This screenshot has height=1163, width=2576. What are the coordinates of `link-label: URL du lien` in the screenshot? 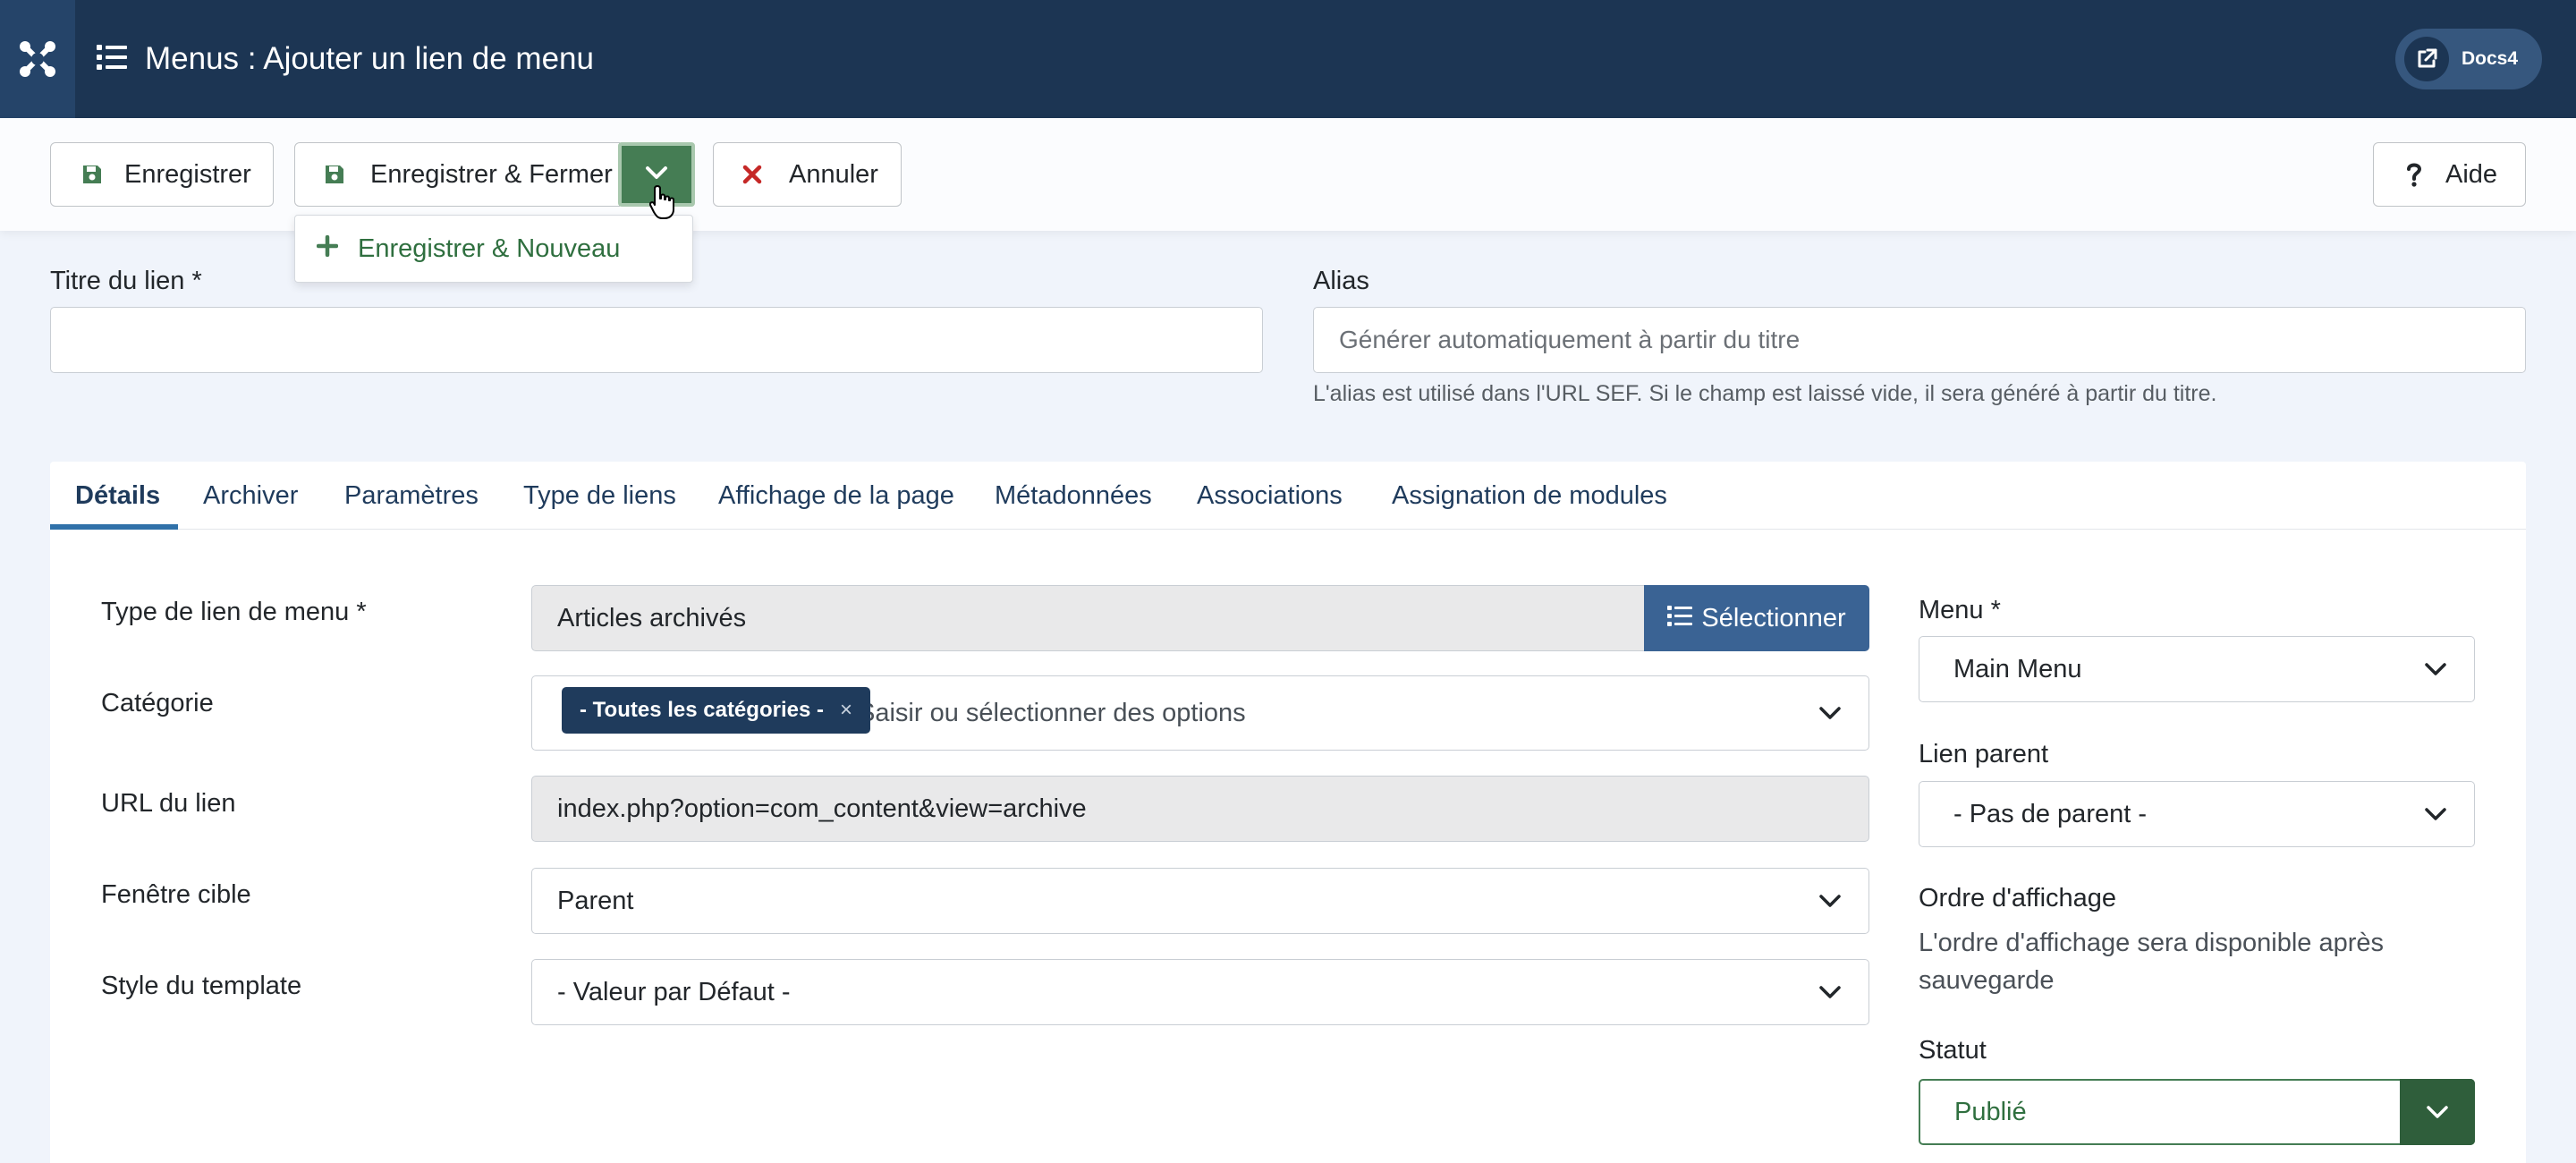 It's located at (168, 804).